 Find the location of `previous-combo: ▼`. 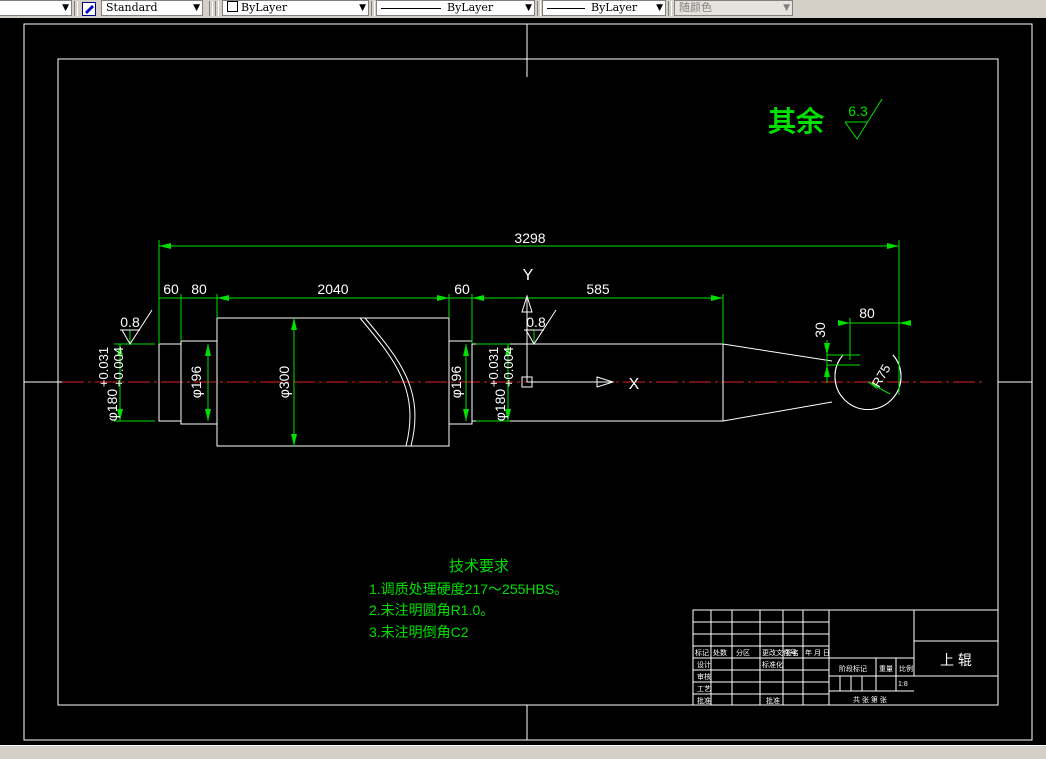

previous-combo: ▼ is located at coordinates (36, 8).